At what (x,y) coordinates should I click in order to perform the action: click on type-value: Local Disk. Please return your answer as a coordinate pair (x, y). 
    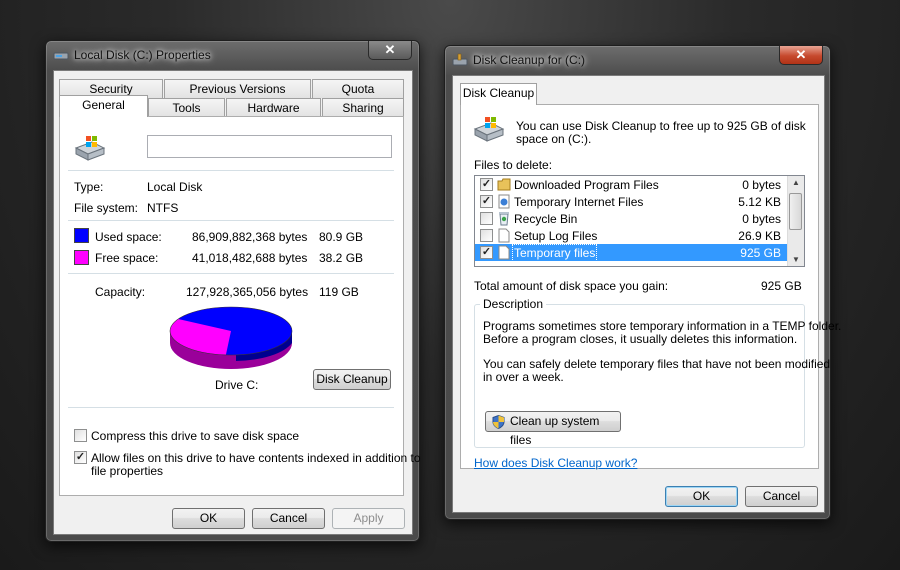
    Looking at the image, I should click on (175, 187).